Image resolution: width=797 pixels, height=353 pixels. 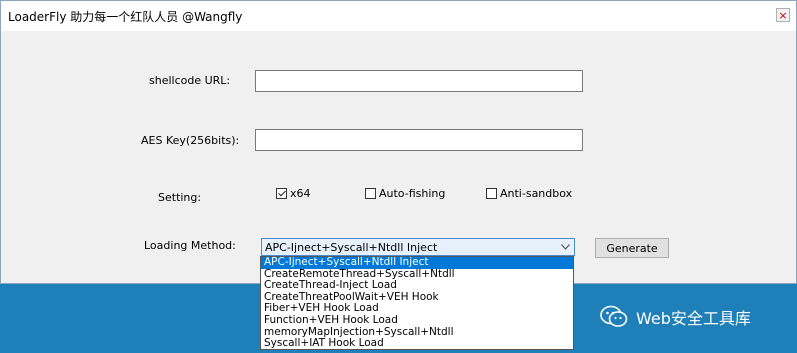 I want to click on anti-sandbox-label: Anti-sandbox, so click(x=536, y=193).